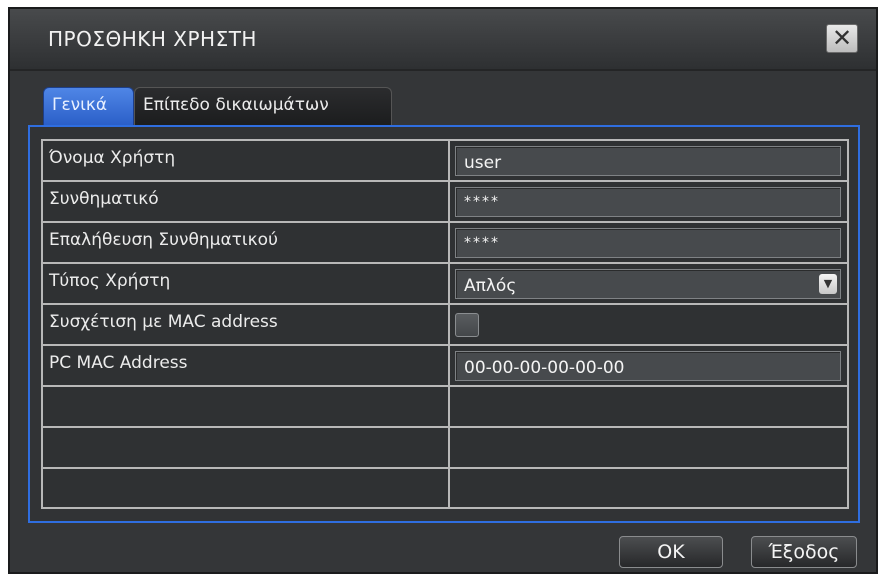  Describe the element at coordinates (80, 105) in the screenshot. I see `tab-general-label: Γενικά` at that location.